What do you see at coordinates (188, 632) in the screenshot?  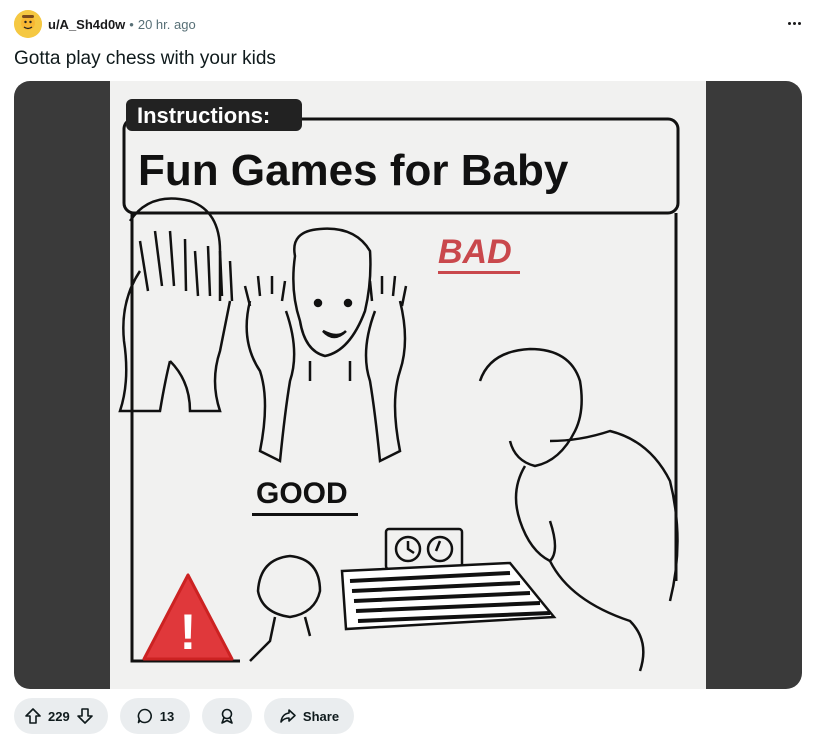 I see `warning-symbol: !` at bounding box center [188, 632].